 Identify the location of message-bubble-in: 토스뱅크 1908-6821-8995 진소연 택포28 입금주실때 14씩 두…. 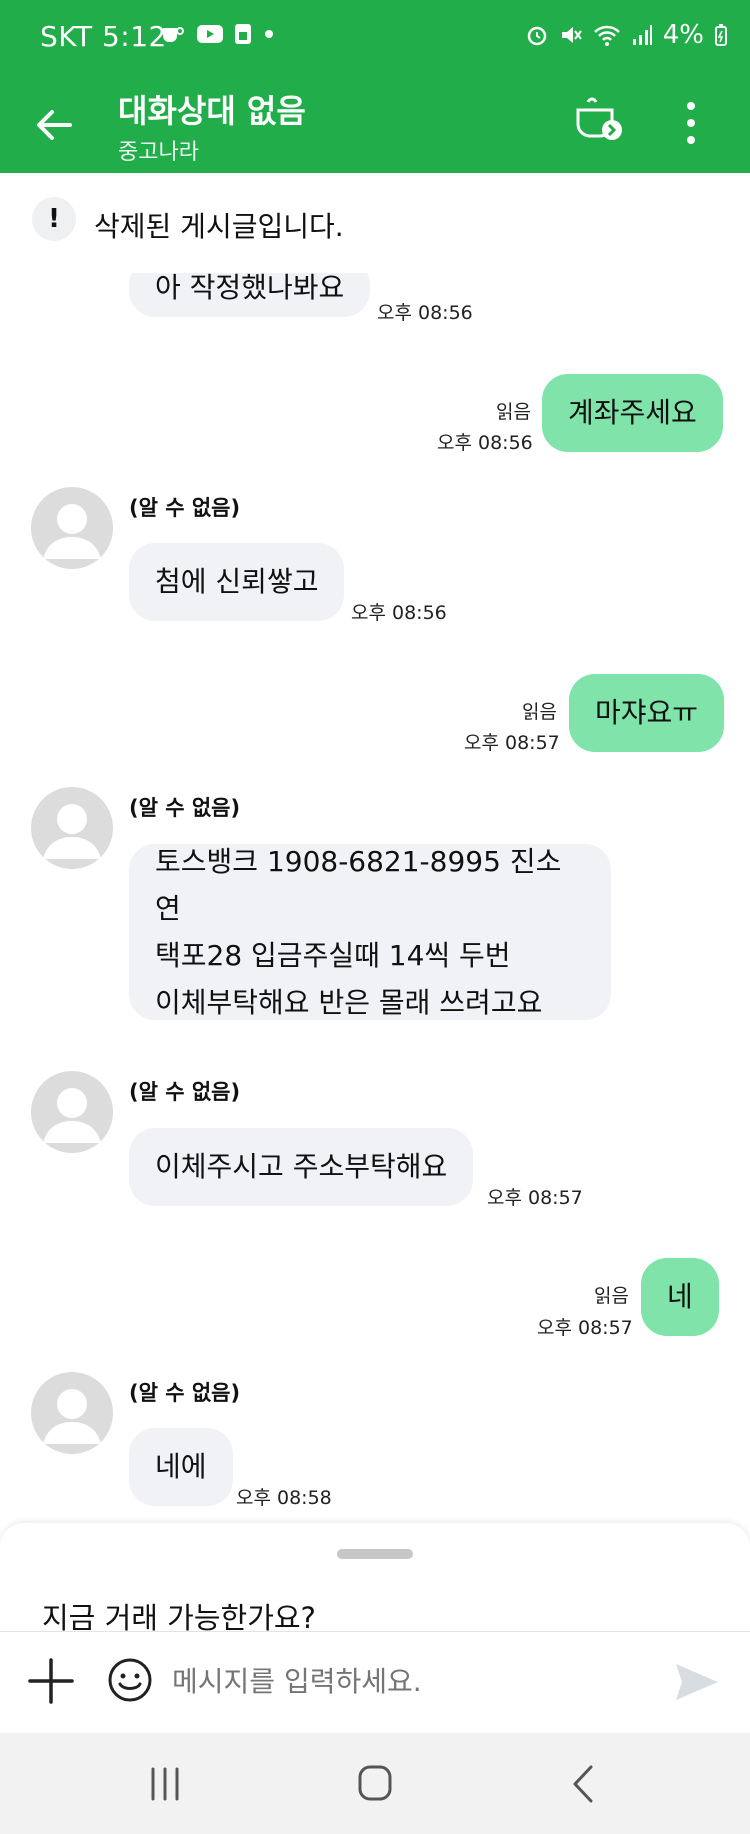
(370, 932).